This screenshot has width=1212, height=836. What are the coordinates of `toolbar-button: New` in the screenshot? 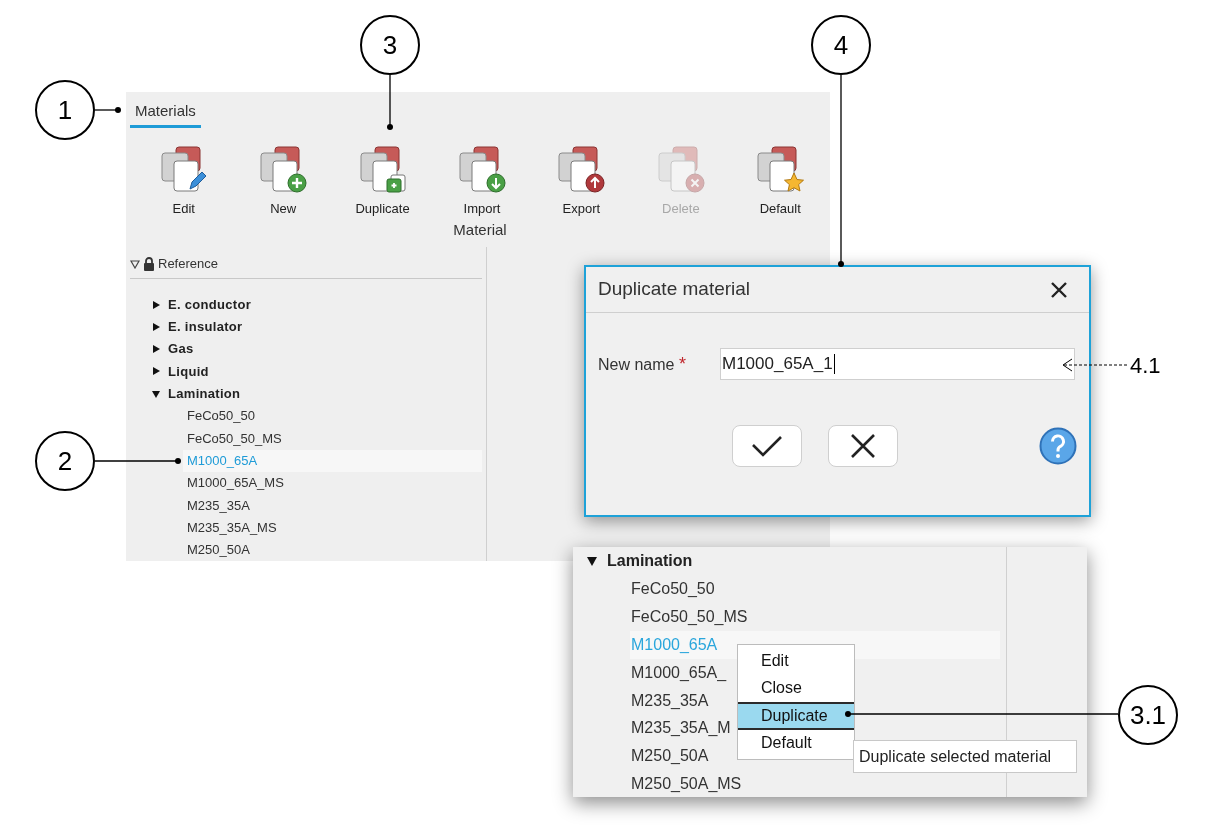 It's located at (283, 182).